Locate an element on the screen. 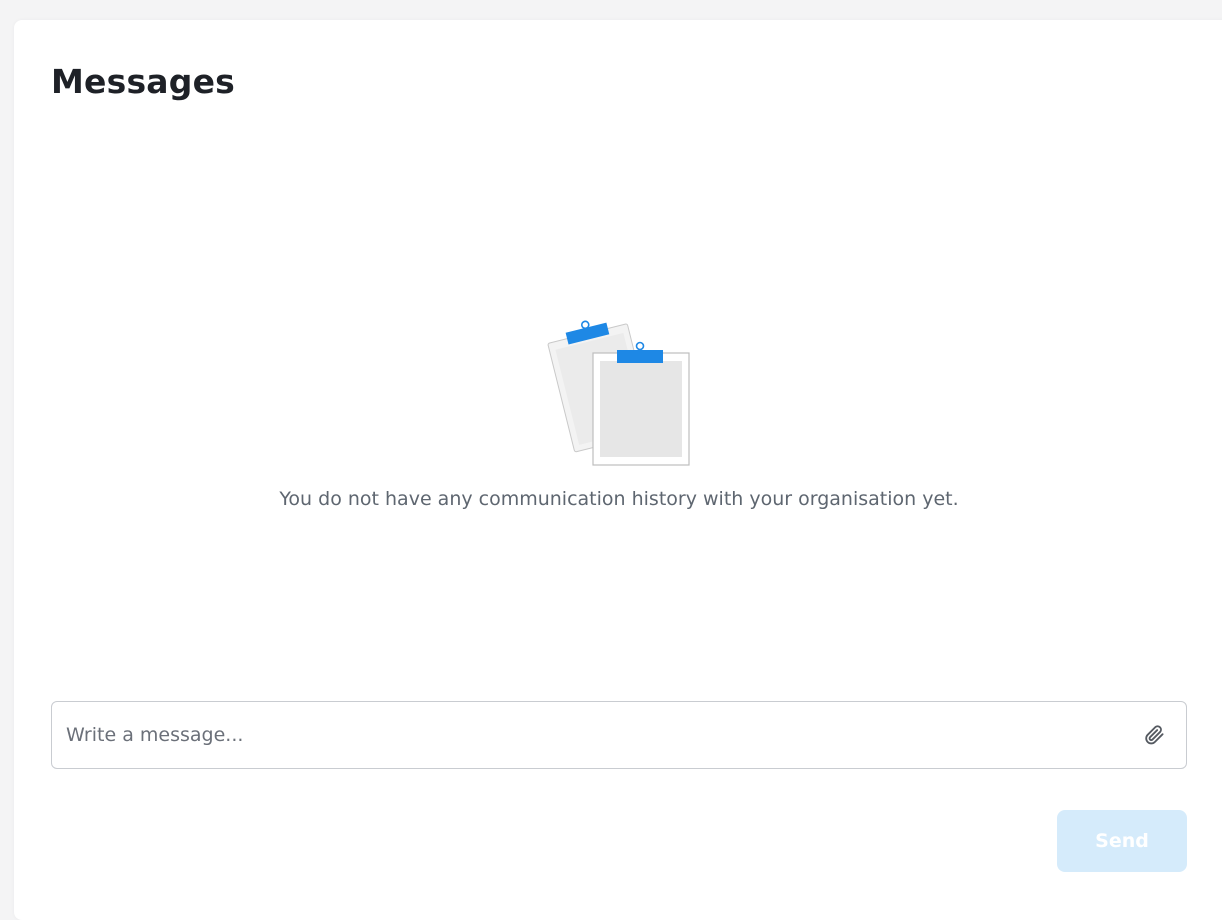 The height and width of the screenshot is (920, 1222). send-button: Send is located at coordinates (1122, 841).